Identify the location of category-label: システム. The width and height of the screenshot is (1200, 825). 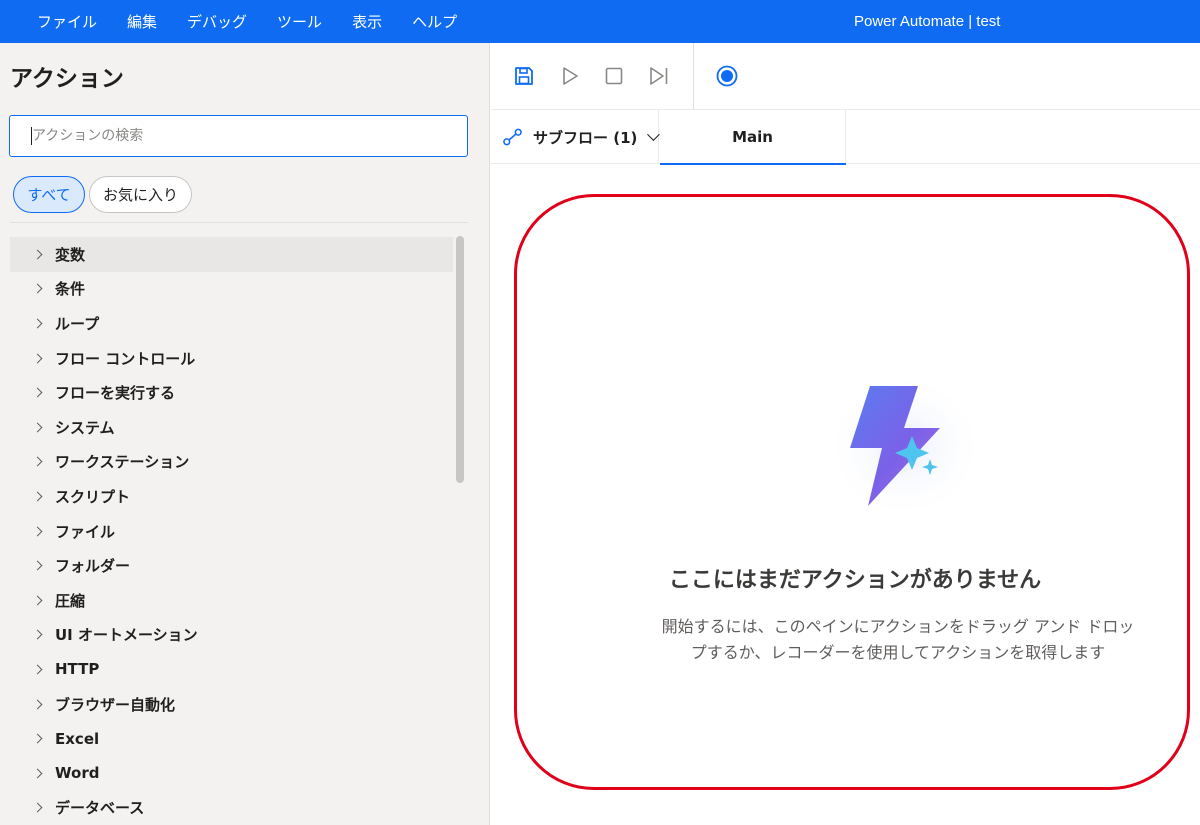
(85, 427).